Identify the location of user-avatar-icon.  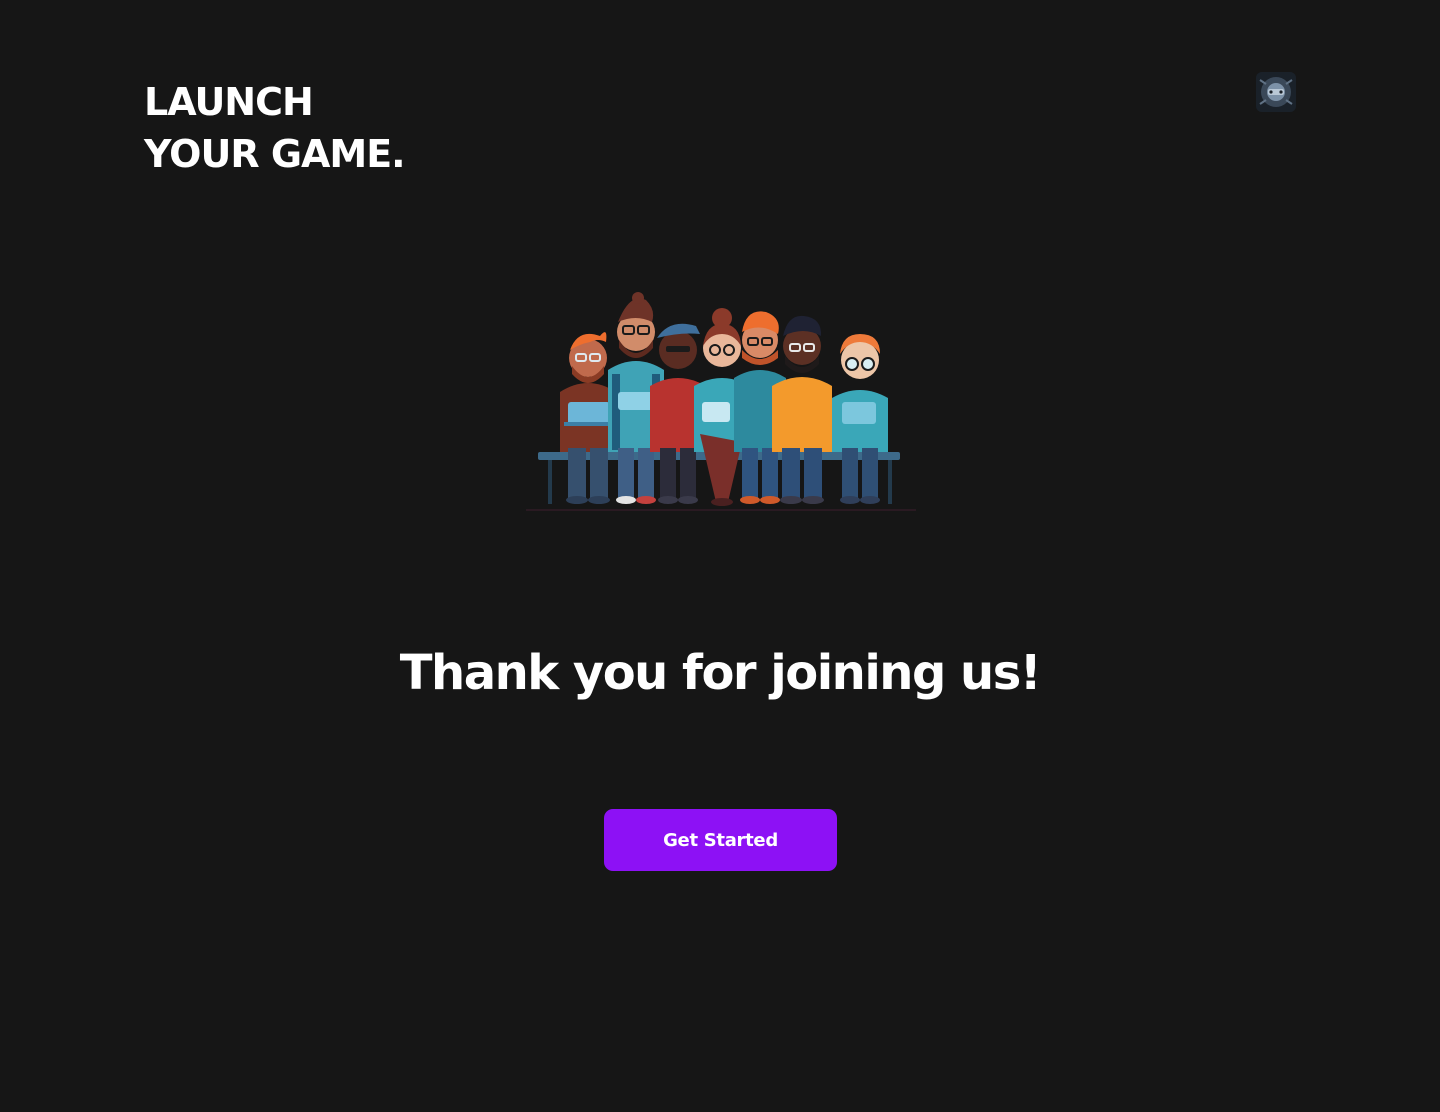
(1276, 92).